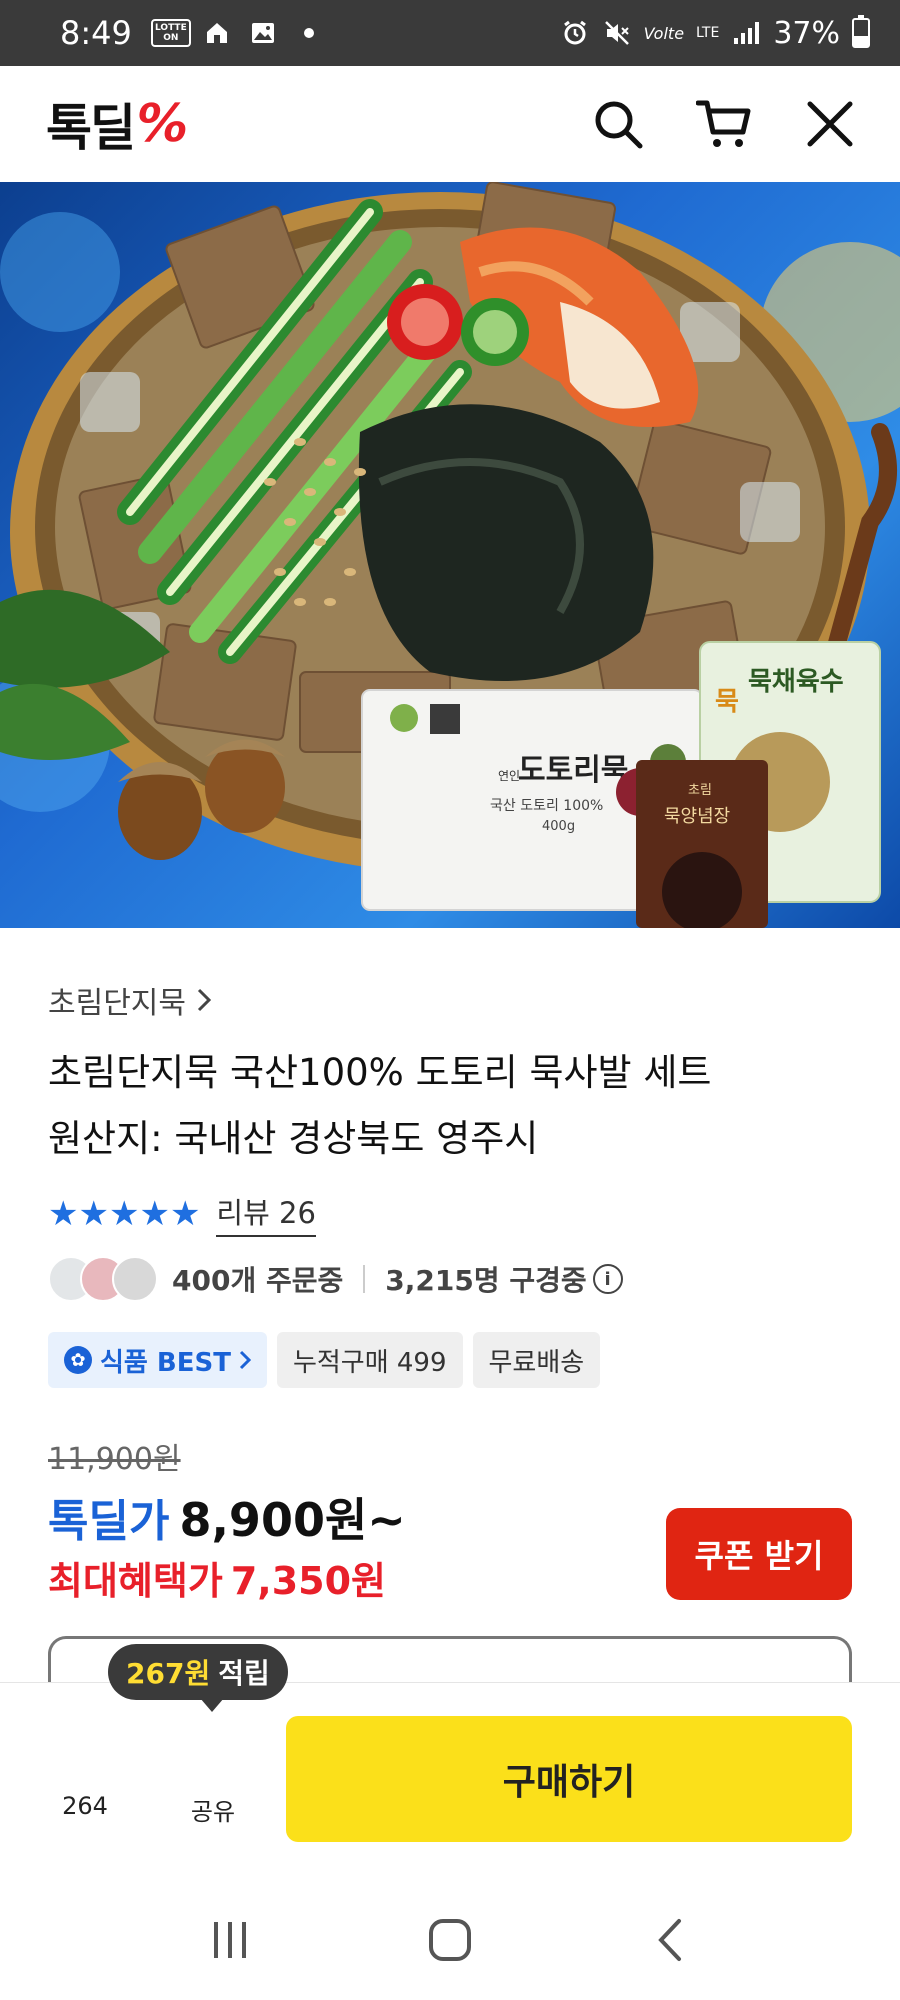 The image size is (900, 2000). I want to click on stats-row: 400개 주문중 3,215명 구경중 i, so click(335, 1279).